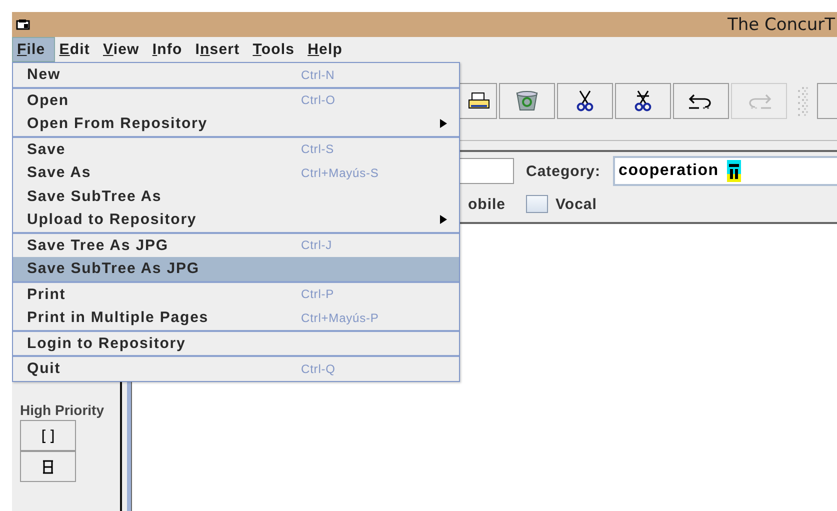 This screenshot has height=511, width=837. What do you see at coordinates (318, 75) in the screenshot?
I see `shortcut-label: Ctrl-N` at bounding box center [318, 75].